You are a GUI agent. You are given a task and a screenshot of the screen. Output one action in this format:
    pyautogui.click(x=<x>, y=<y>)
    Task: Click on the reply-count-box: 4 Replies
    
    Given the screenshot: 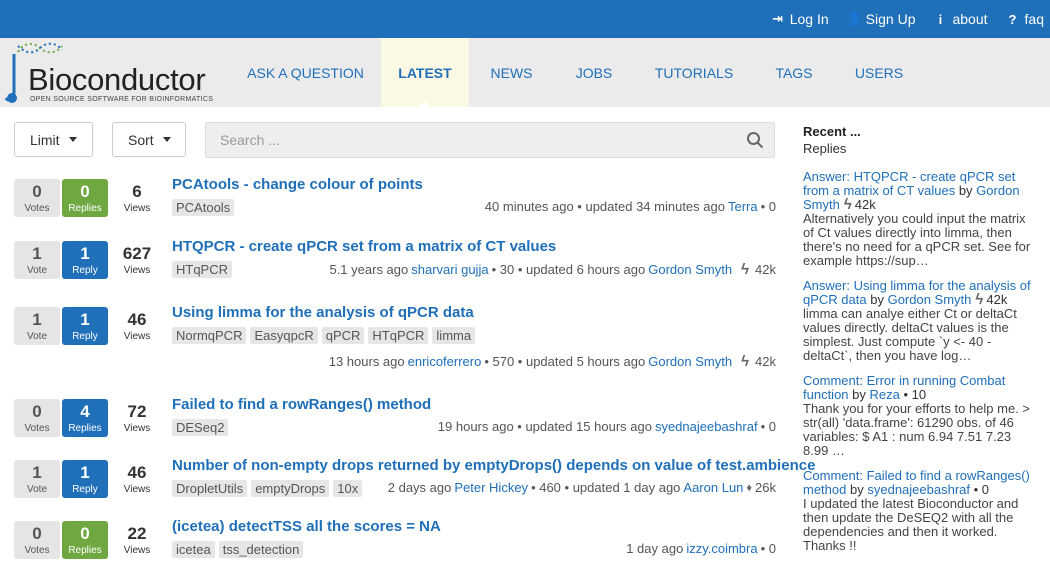 What is the action you would take?
    pyautogui.click(x=85, y=418)
    